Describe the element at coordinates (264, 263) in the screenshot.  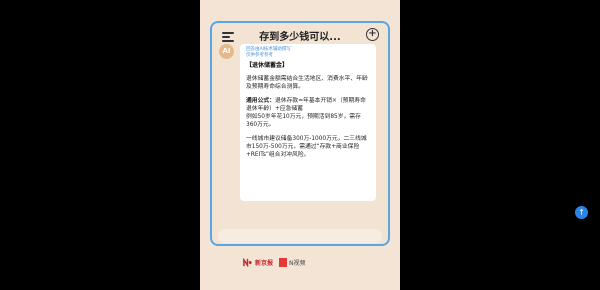
I see `logo-text-1: 新京报` at that location.